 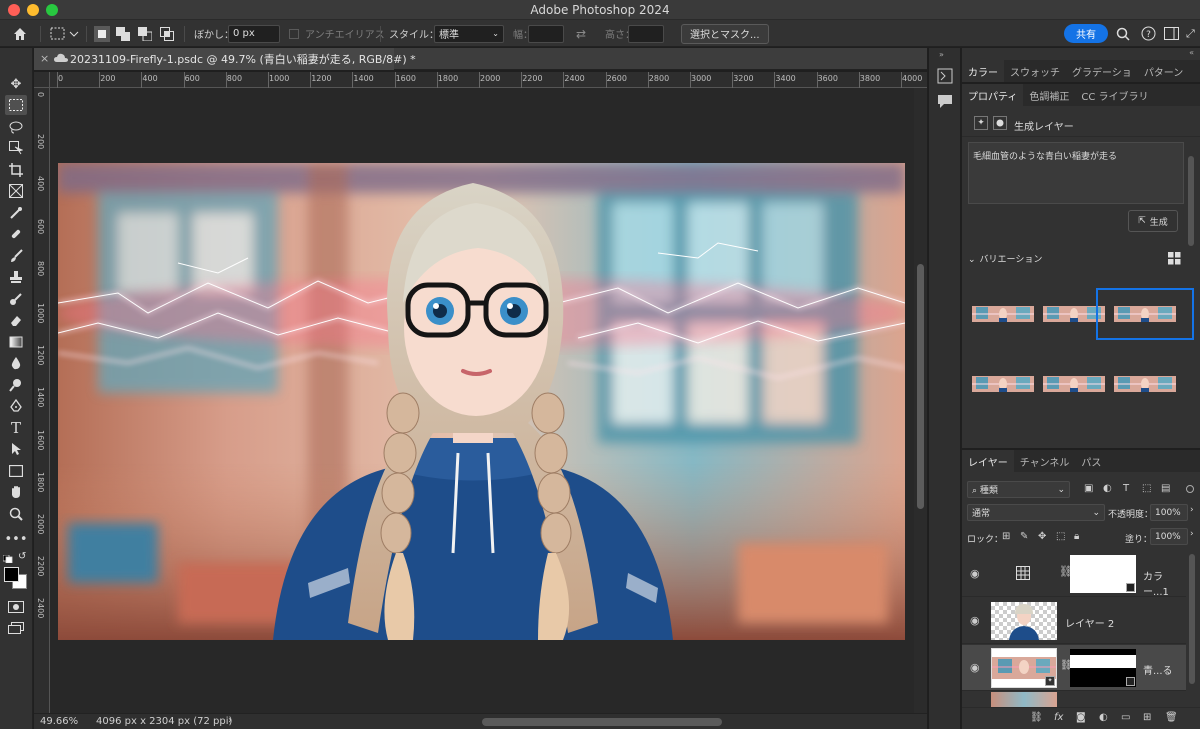 What do you see at coordinates (1036, 717) in the screenshot?
I see `link-layers-icon: ⛓` at bounding box center [1036, 717].